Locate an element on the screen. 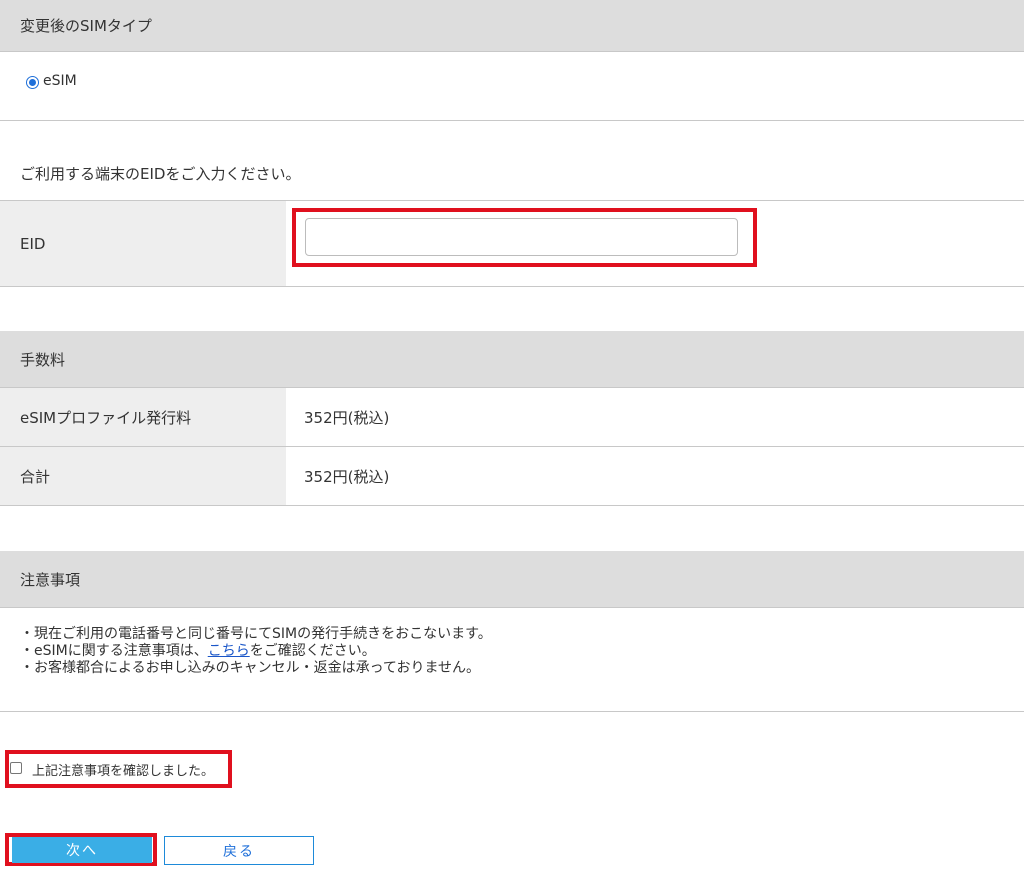 The width and height of the screenshot is (1024, 870). total-value-cell: 352円(税込) is located at coordinates (655, 476).